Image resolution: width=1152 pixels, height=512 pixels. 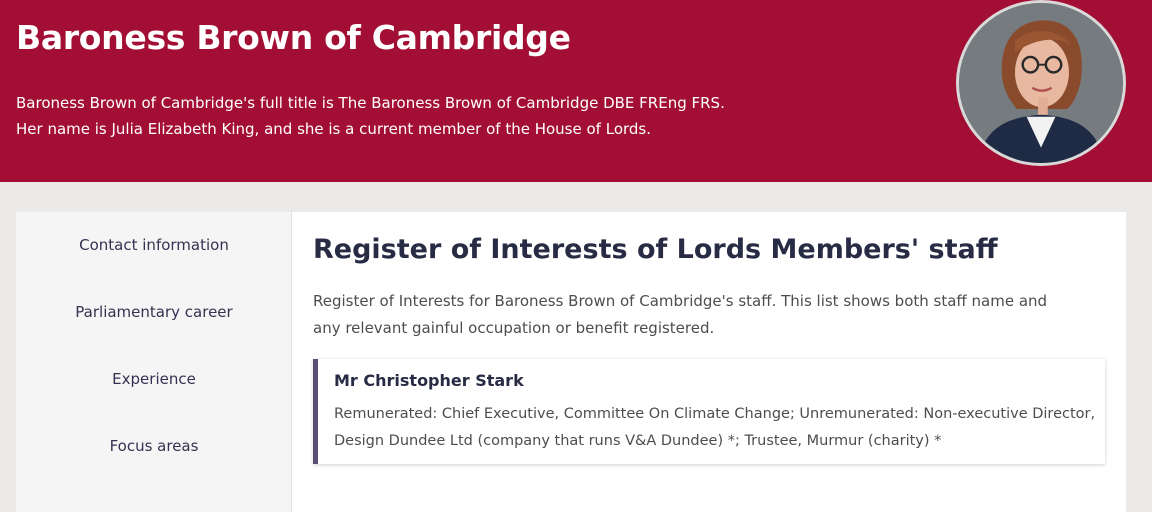 I want to click on portrait-image, so click(x=1041, y=83).